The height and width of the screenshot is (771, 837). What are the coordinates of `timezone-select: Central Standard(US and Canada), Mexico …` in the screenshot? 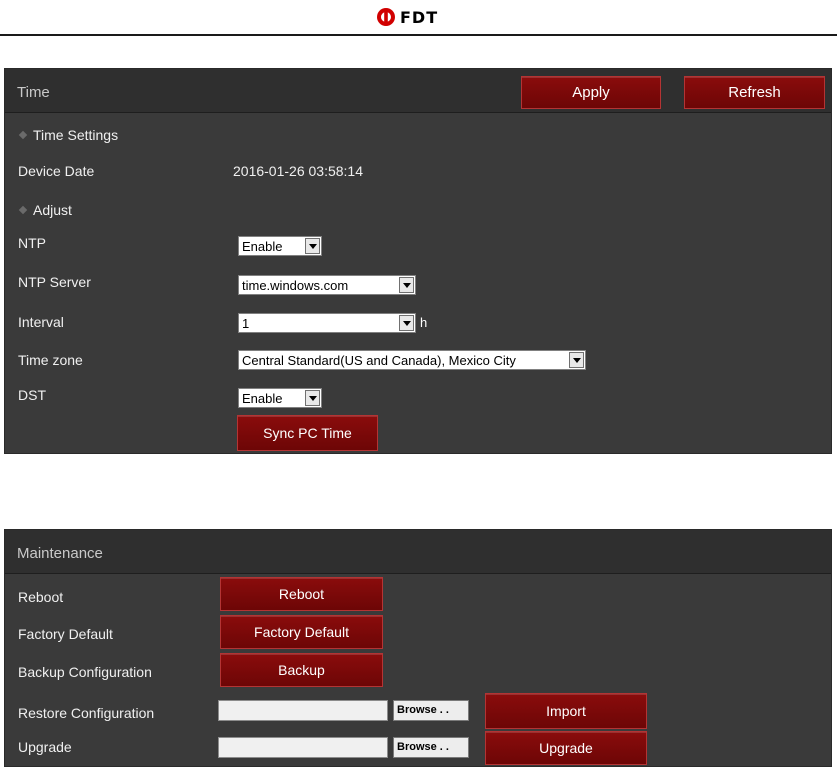 It's located at (412, 360).